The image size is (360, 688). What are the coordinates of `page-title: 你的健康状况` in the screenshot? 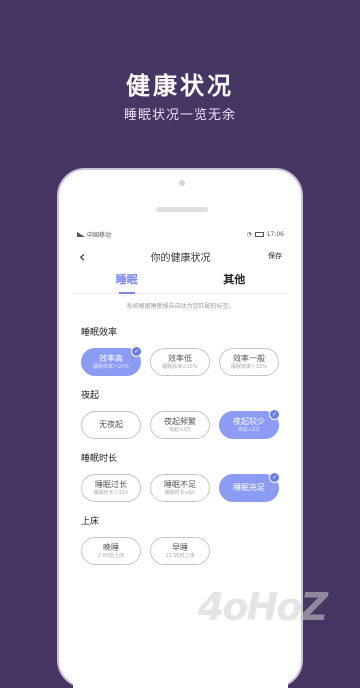 It's located at (180, 258).